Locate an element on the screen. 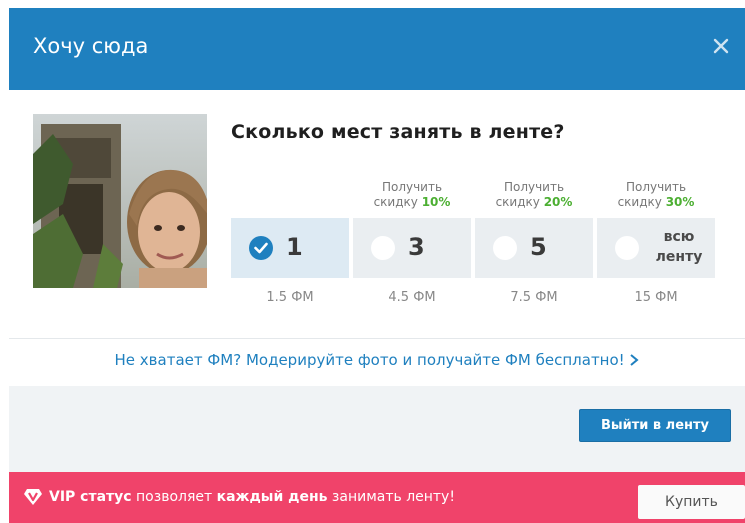 The image size is (745, 523). option-box-3: 3 is located at coordinates (412, 248).